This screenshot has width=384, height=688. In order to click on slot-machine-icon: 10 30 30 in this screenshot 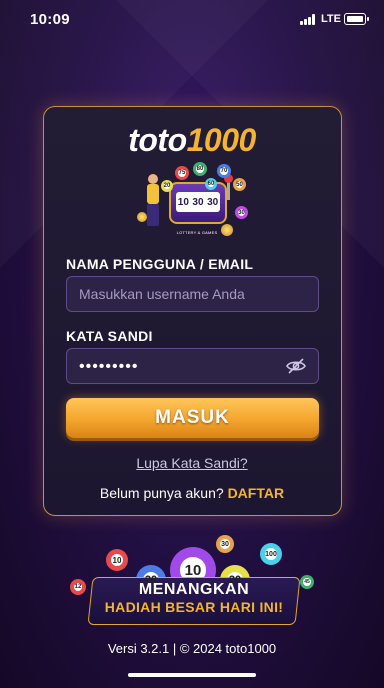, I will do `click(198, 203)`.